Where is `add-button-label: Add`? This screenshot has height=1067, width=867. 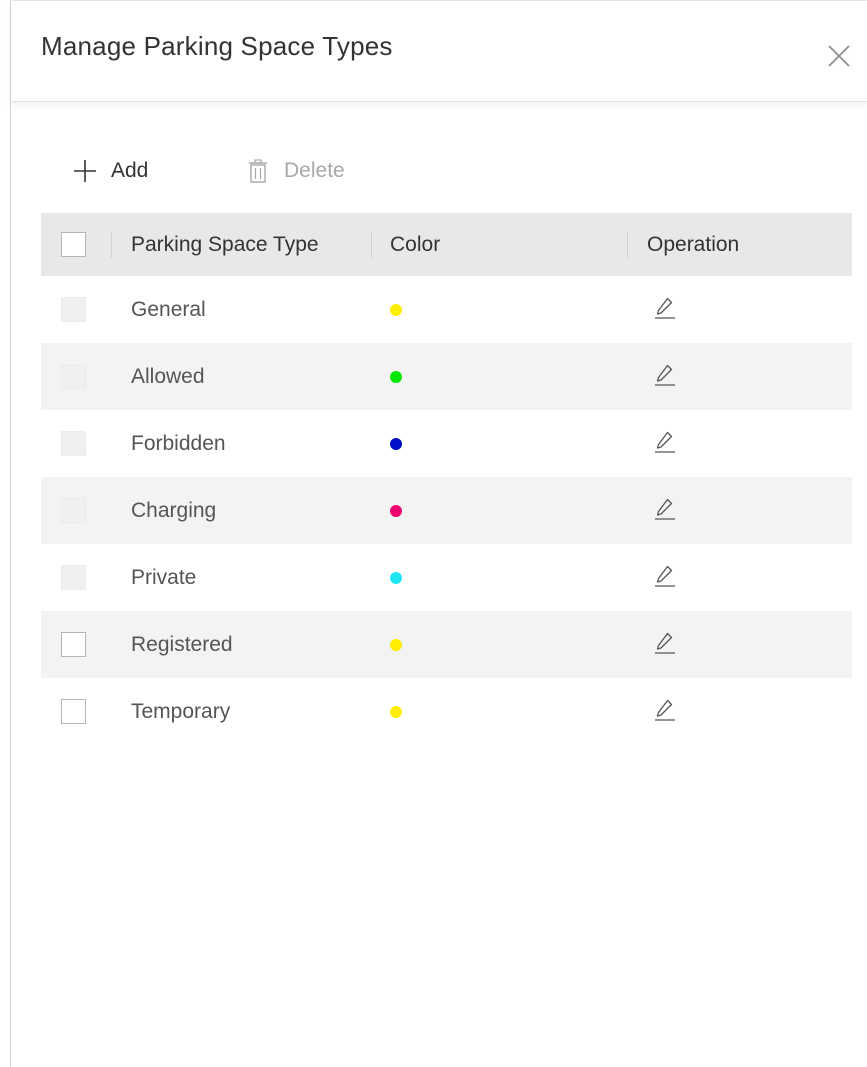
add-button-label: Add is located at coordinates (130, 170).